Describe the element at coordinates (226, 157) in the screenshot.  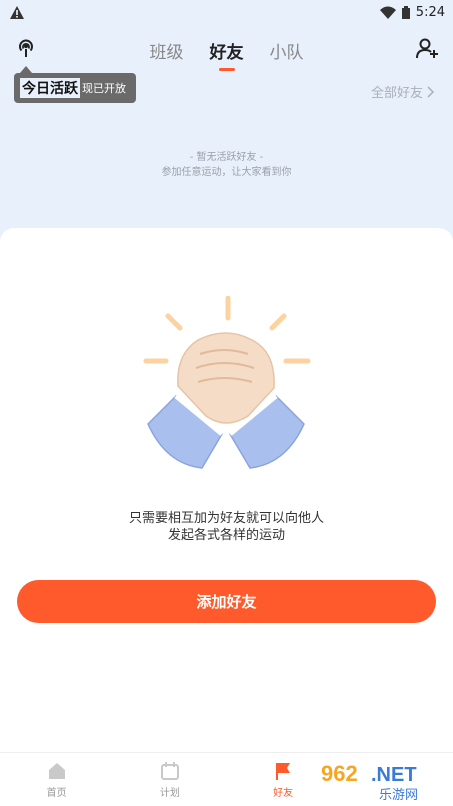
I see `empty-state-title: - 暂无活跃好友 -` at that location.